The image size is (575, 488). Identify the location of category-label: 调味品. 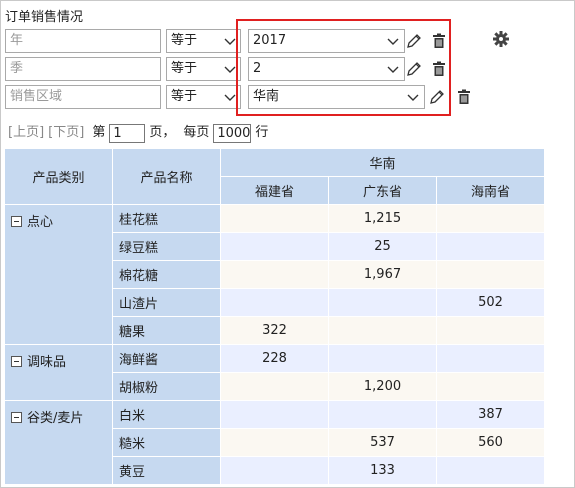
(47, 362).